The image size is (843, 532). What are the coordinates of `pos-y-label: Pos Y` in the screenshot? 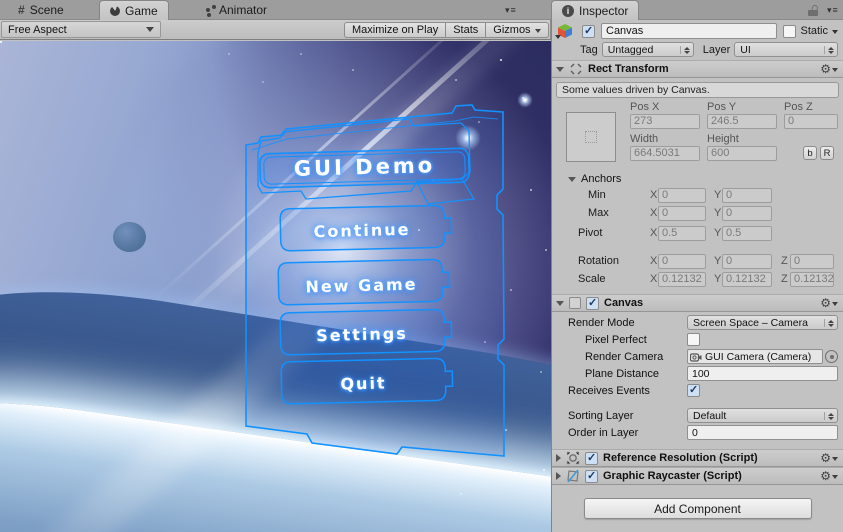 It's located at (722, 107).